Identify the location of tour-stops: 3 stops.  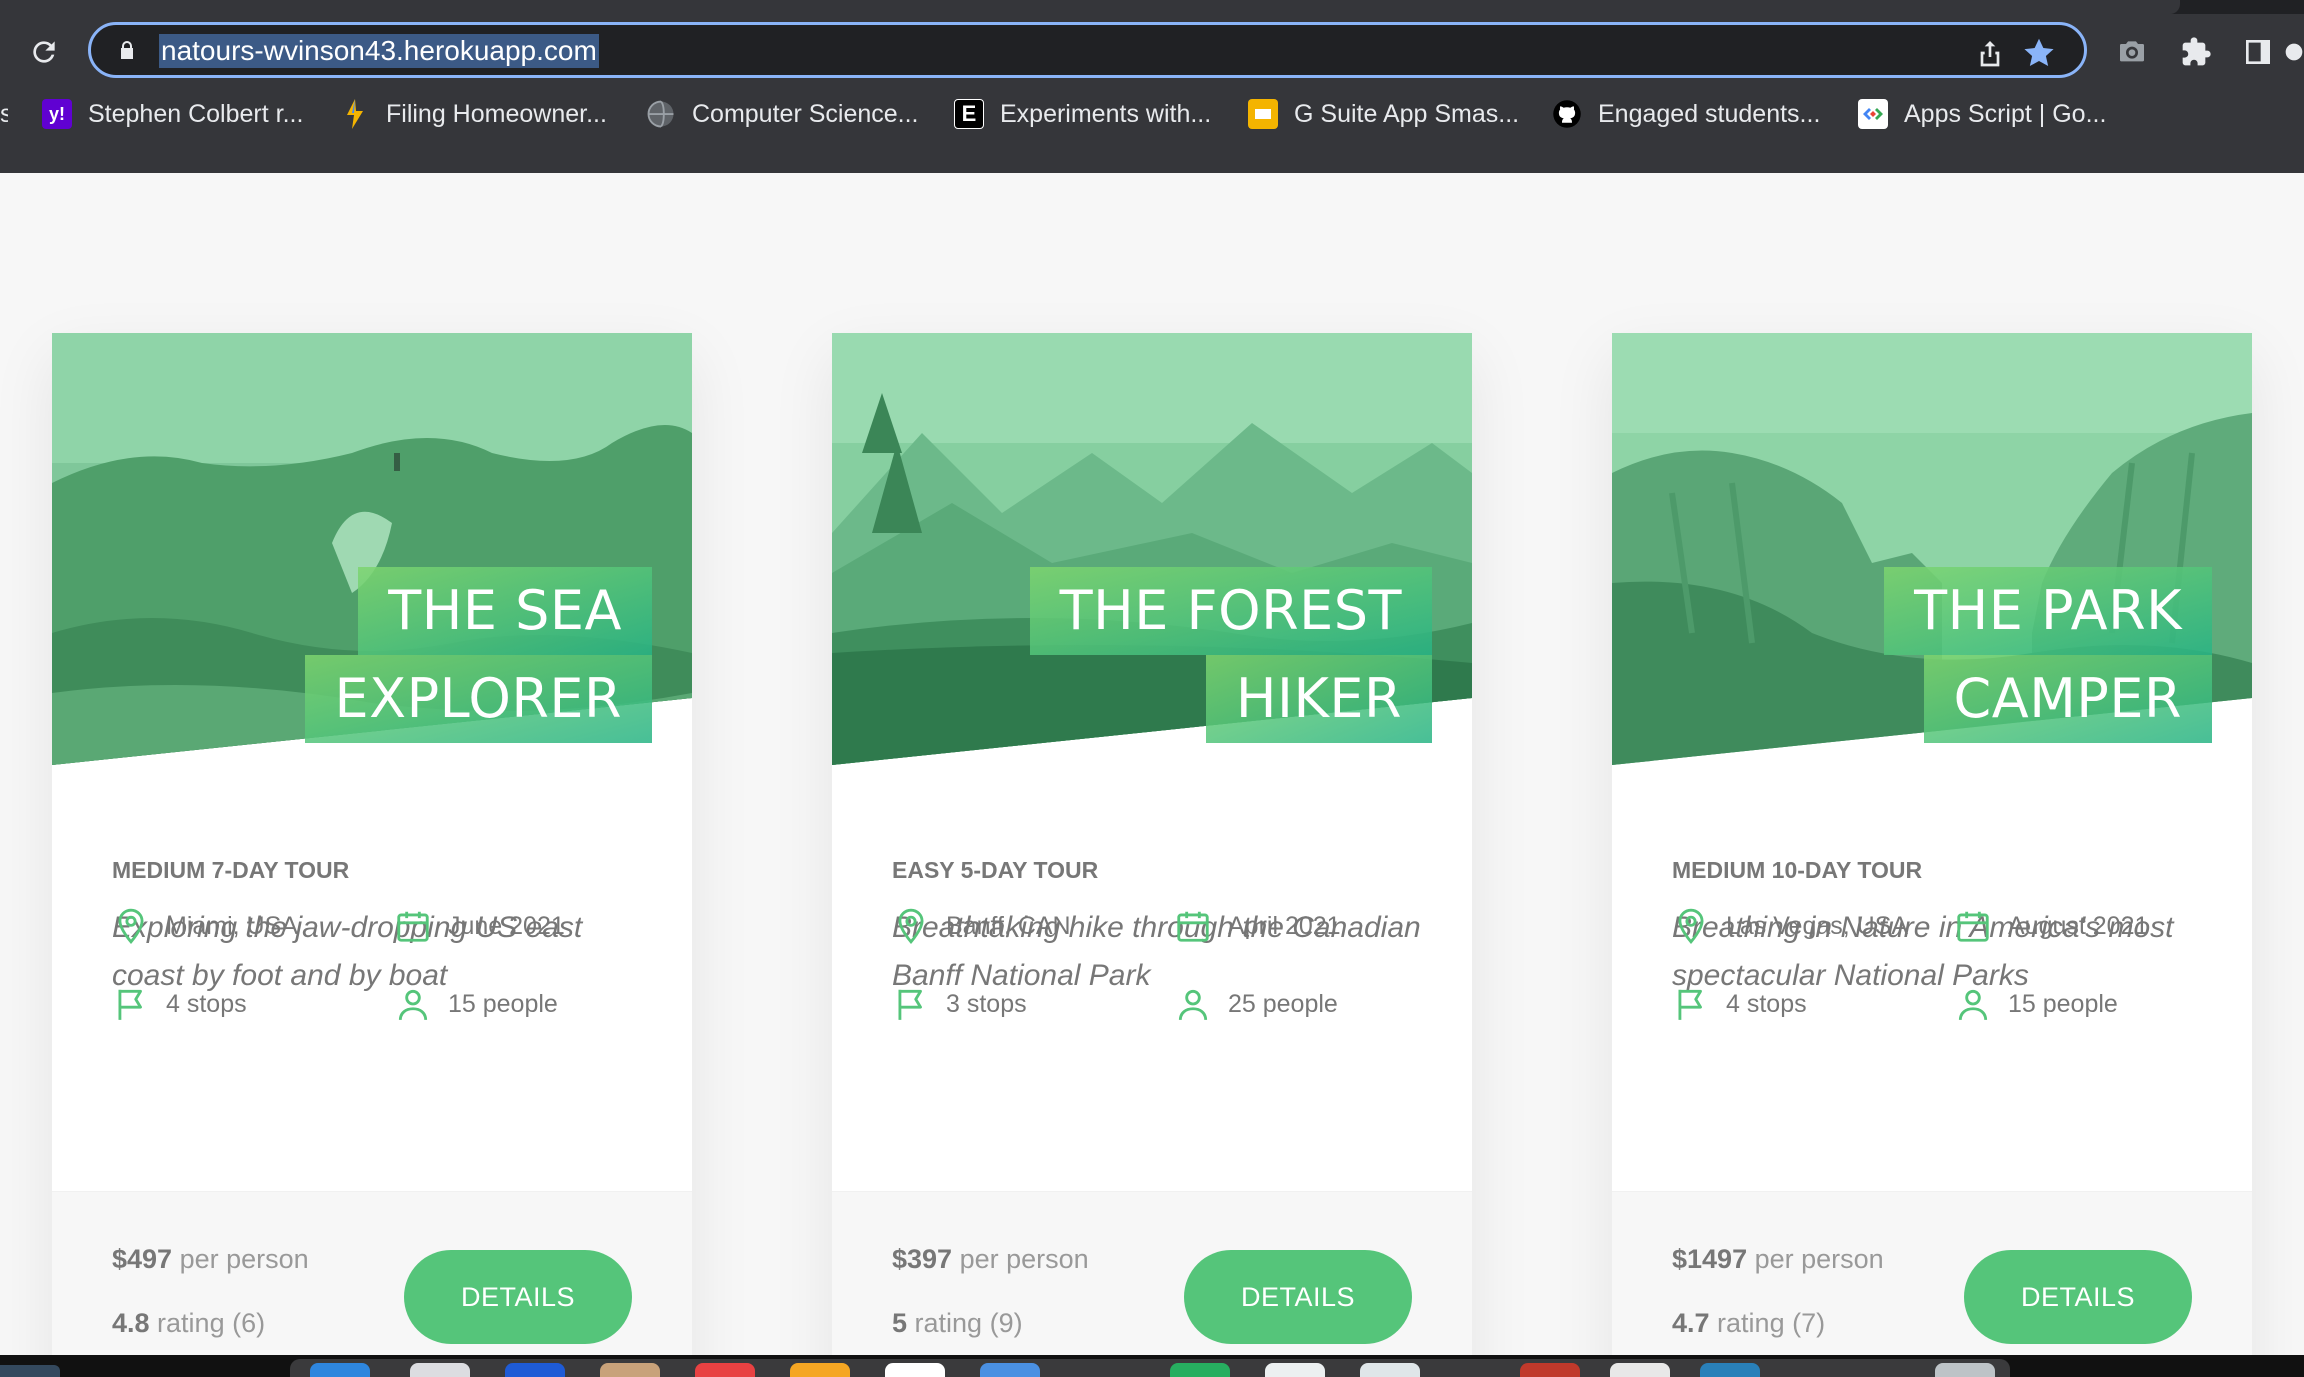
(959, 1004).